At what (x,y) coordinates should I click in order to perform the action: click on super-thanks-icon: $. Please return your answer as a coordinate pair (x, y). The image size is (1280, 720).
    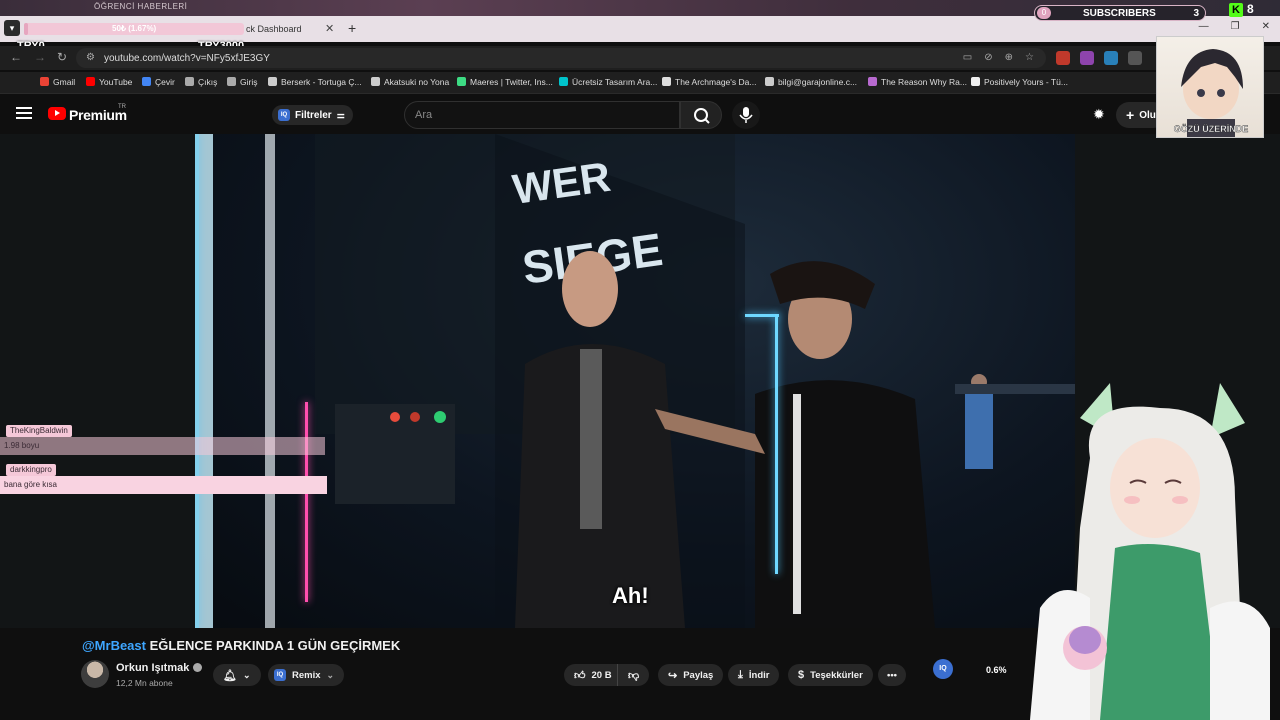
    Looking at the image, I should click on (801, 675).